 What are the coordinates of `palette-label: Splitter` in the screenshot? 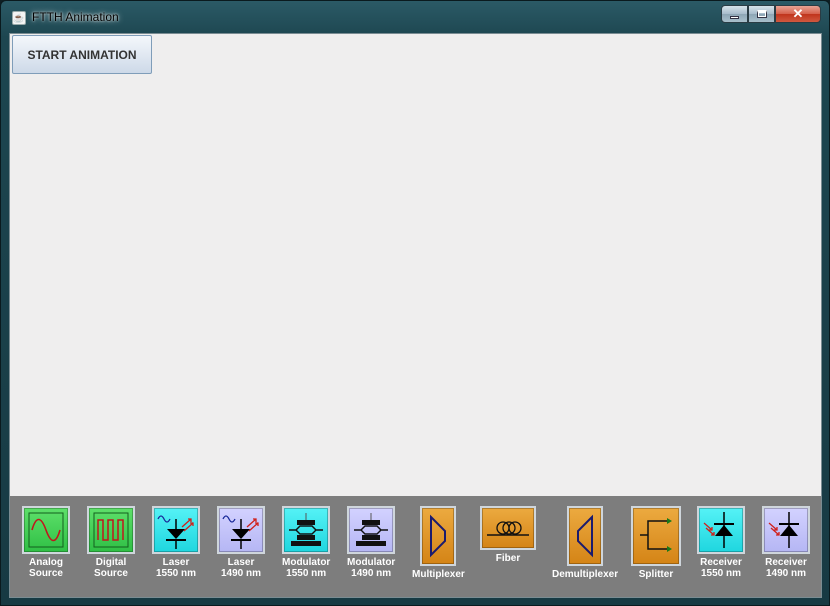 It's located at (656, 574).